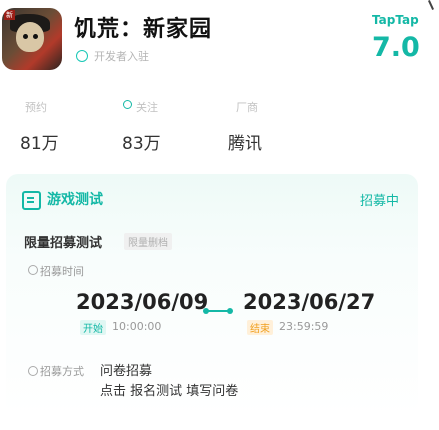 This screenshot has height=430, width=439. Describe the element at coordinates (141, 141) in the screenshot. I see `stat-value-follows: 83万` at that location.